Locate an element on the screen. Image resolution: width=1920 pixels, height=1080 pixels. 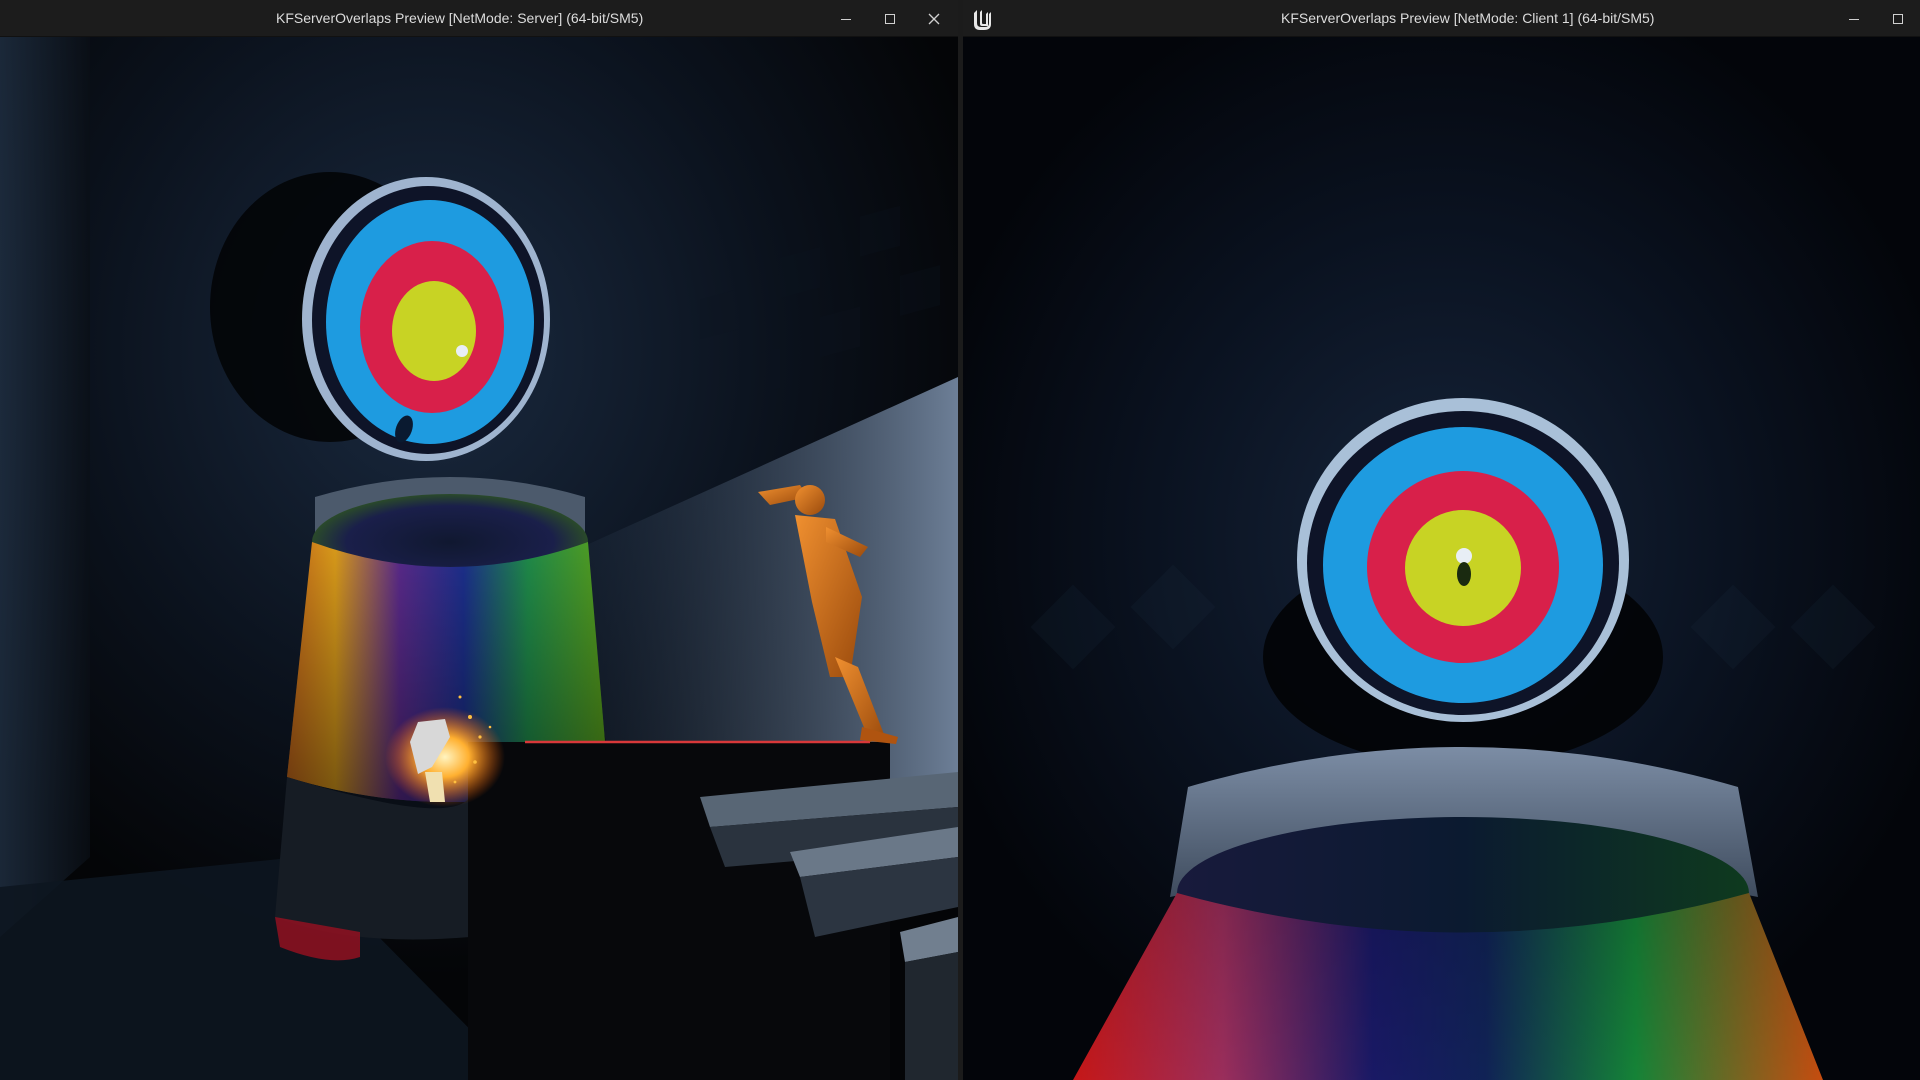
server-close-button is located at coordinates (934, 18).